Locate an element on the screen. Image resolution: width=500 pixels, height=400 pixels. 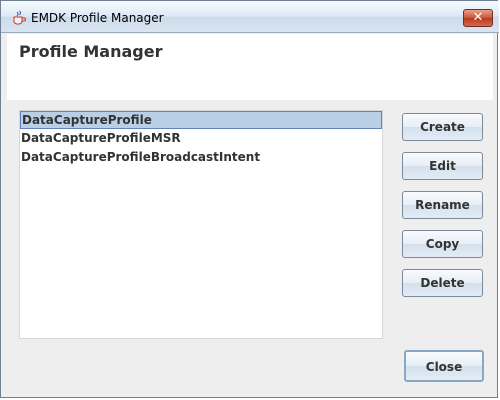
edit-button: Edit is located at coordinates (442, 166).